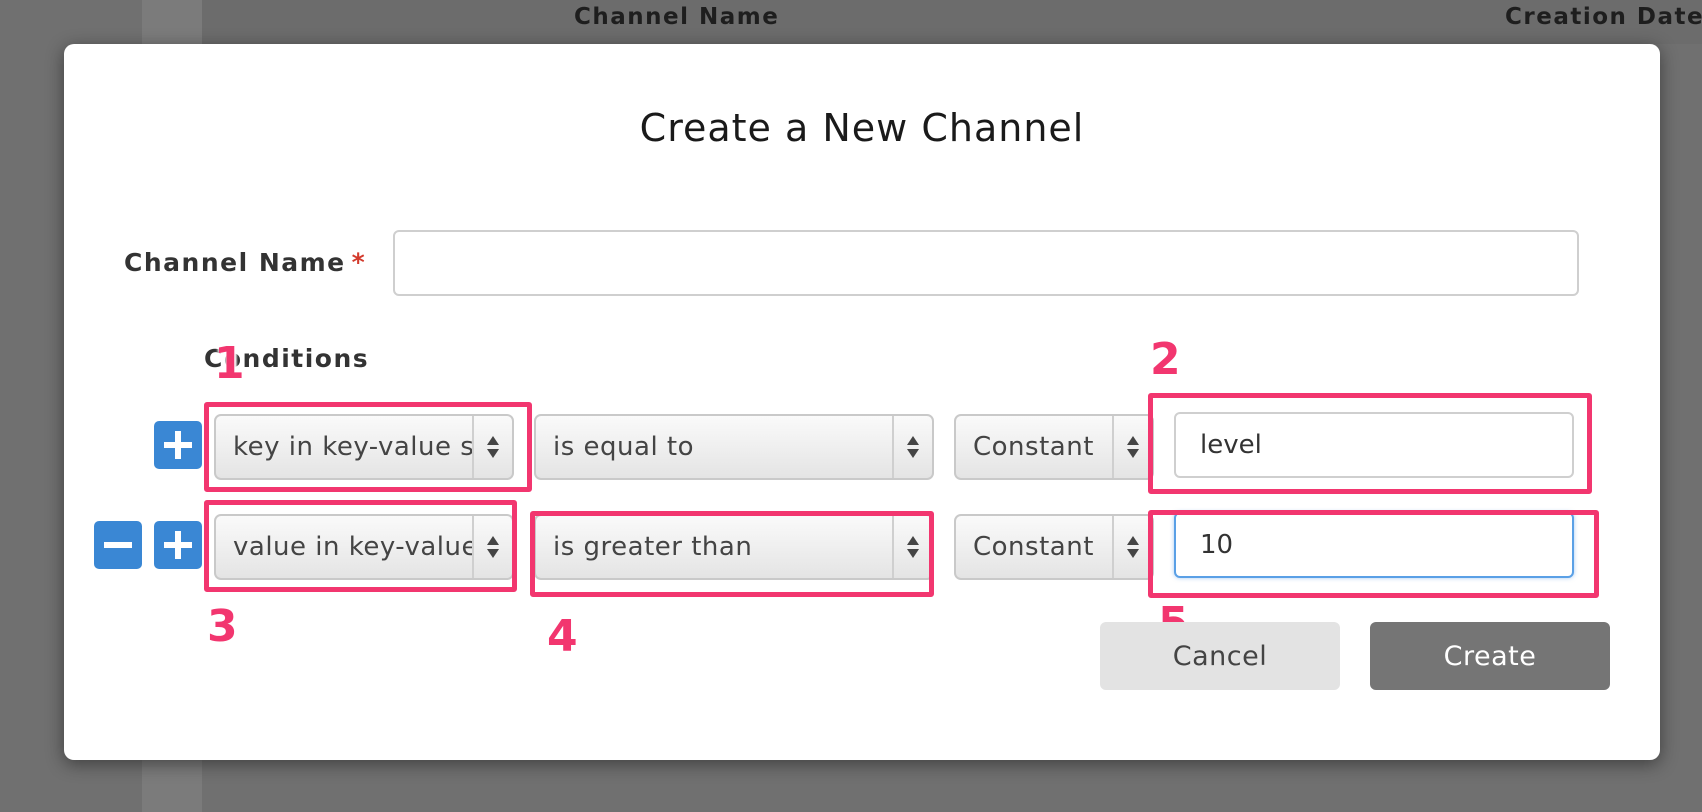 This screenshot has height=812, width=1702. What do you see at coordinates (222, 626) in the screenshot?
I see `annotation-number-3: 3` at bounding box center [222, 626].